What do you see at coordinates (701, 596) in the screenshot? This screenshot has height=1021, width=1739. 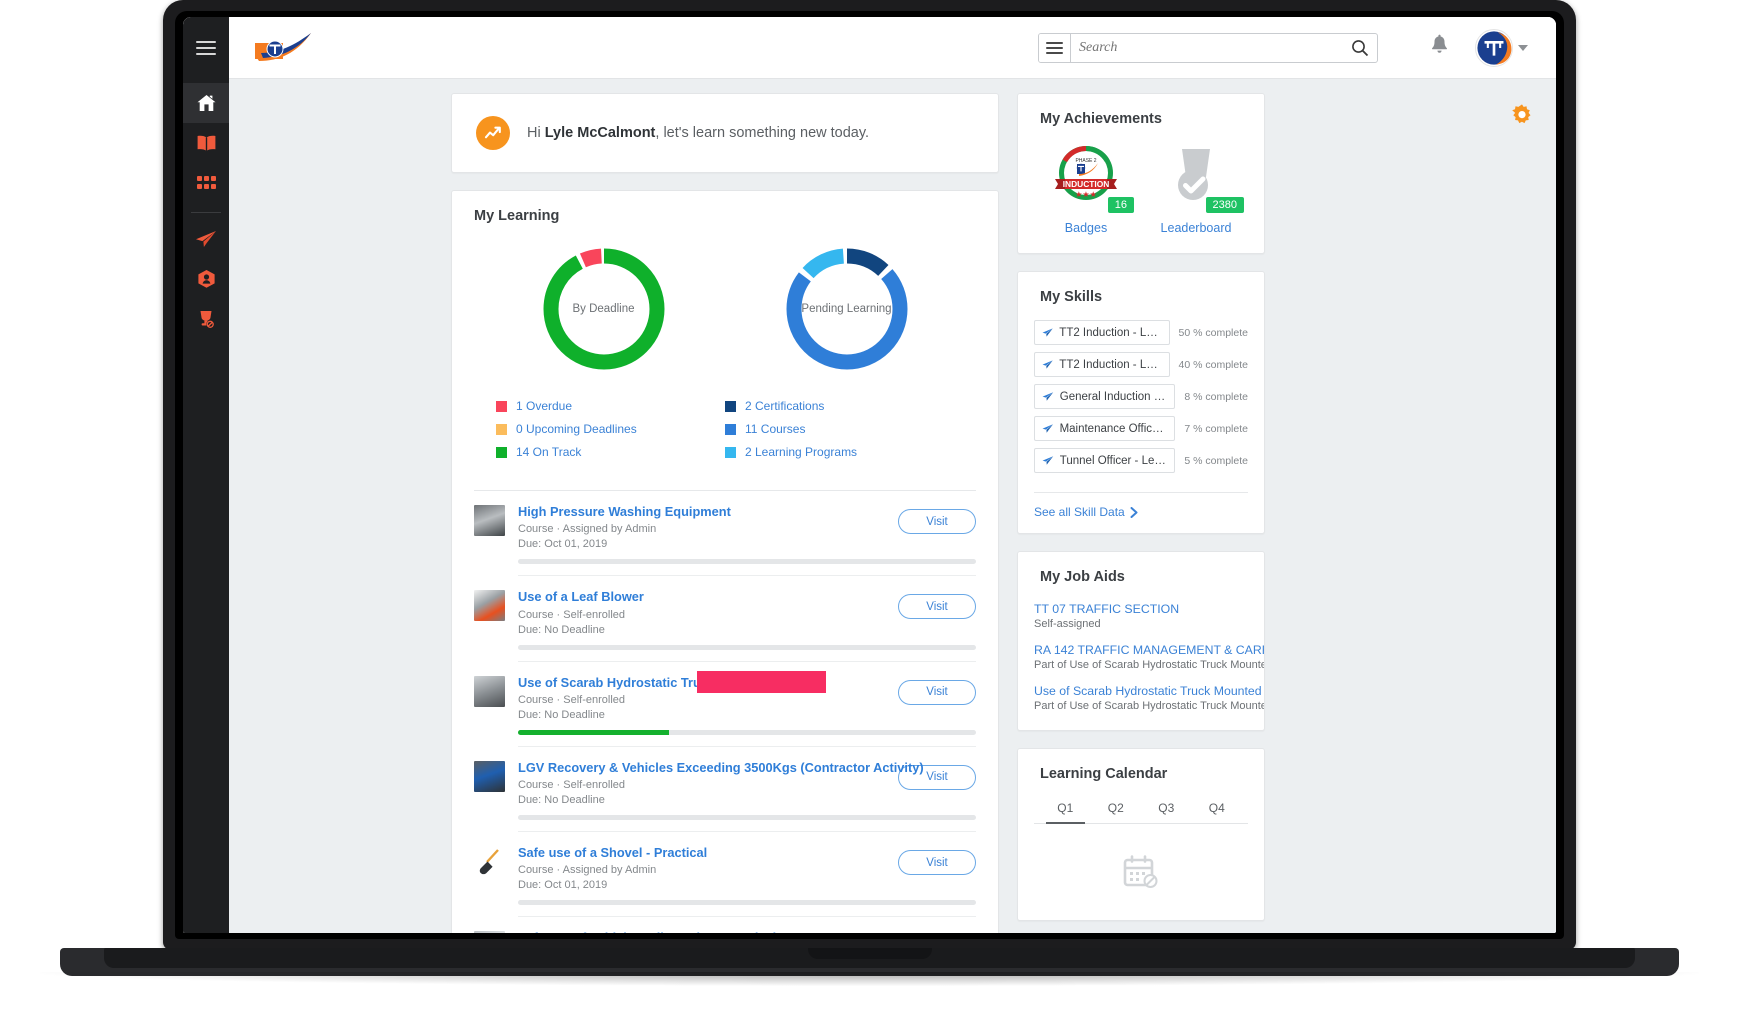 I see `course-title: Use of a Leaf Blower` at bounding box center [701, 596].